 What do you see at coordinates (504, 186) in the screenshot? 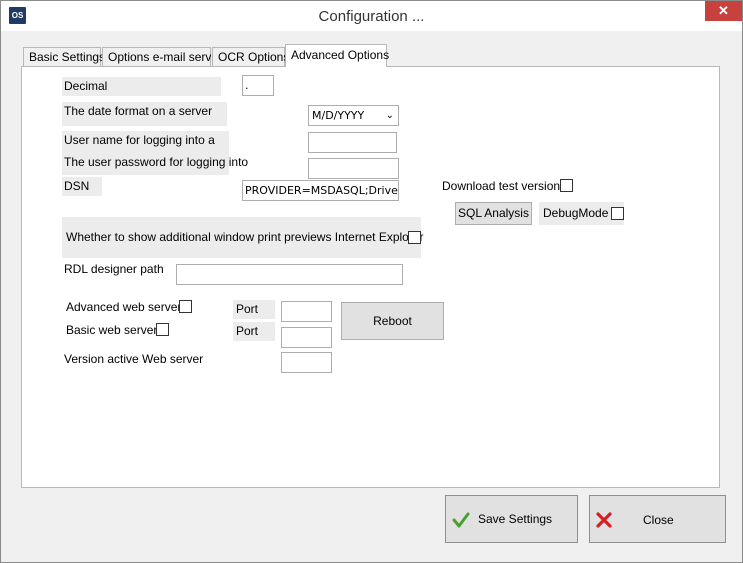
I see `download-test-label: Download test versions` at bounding box center [504, 186].